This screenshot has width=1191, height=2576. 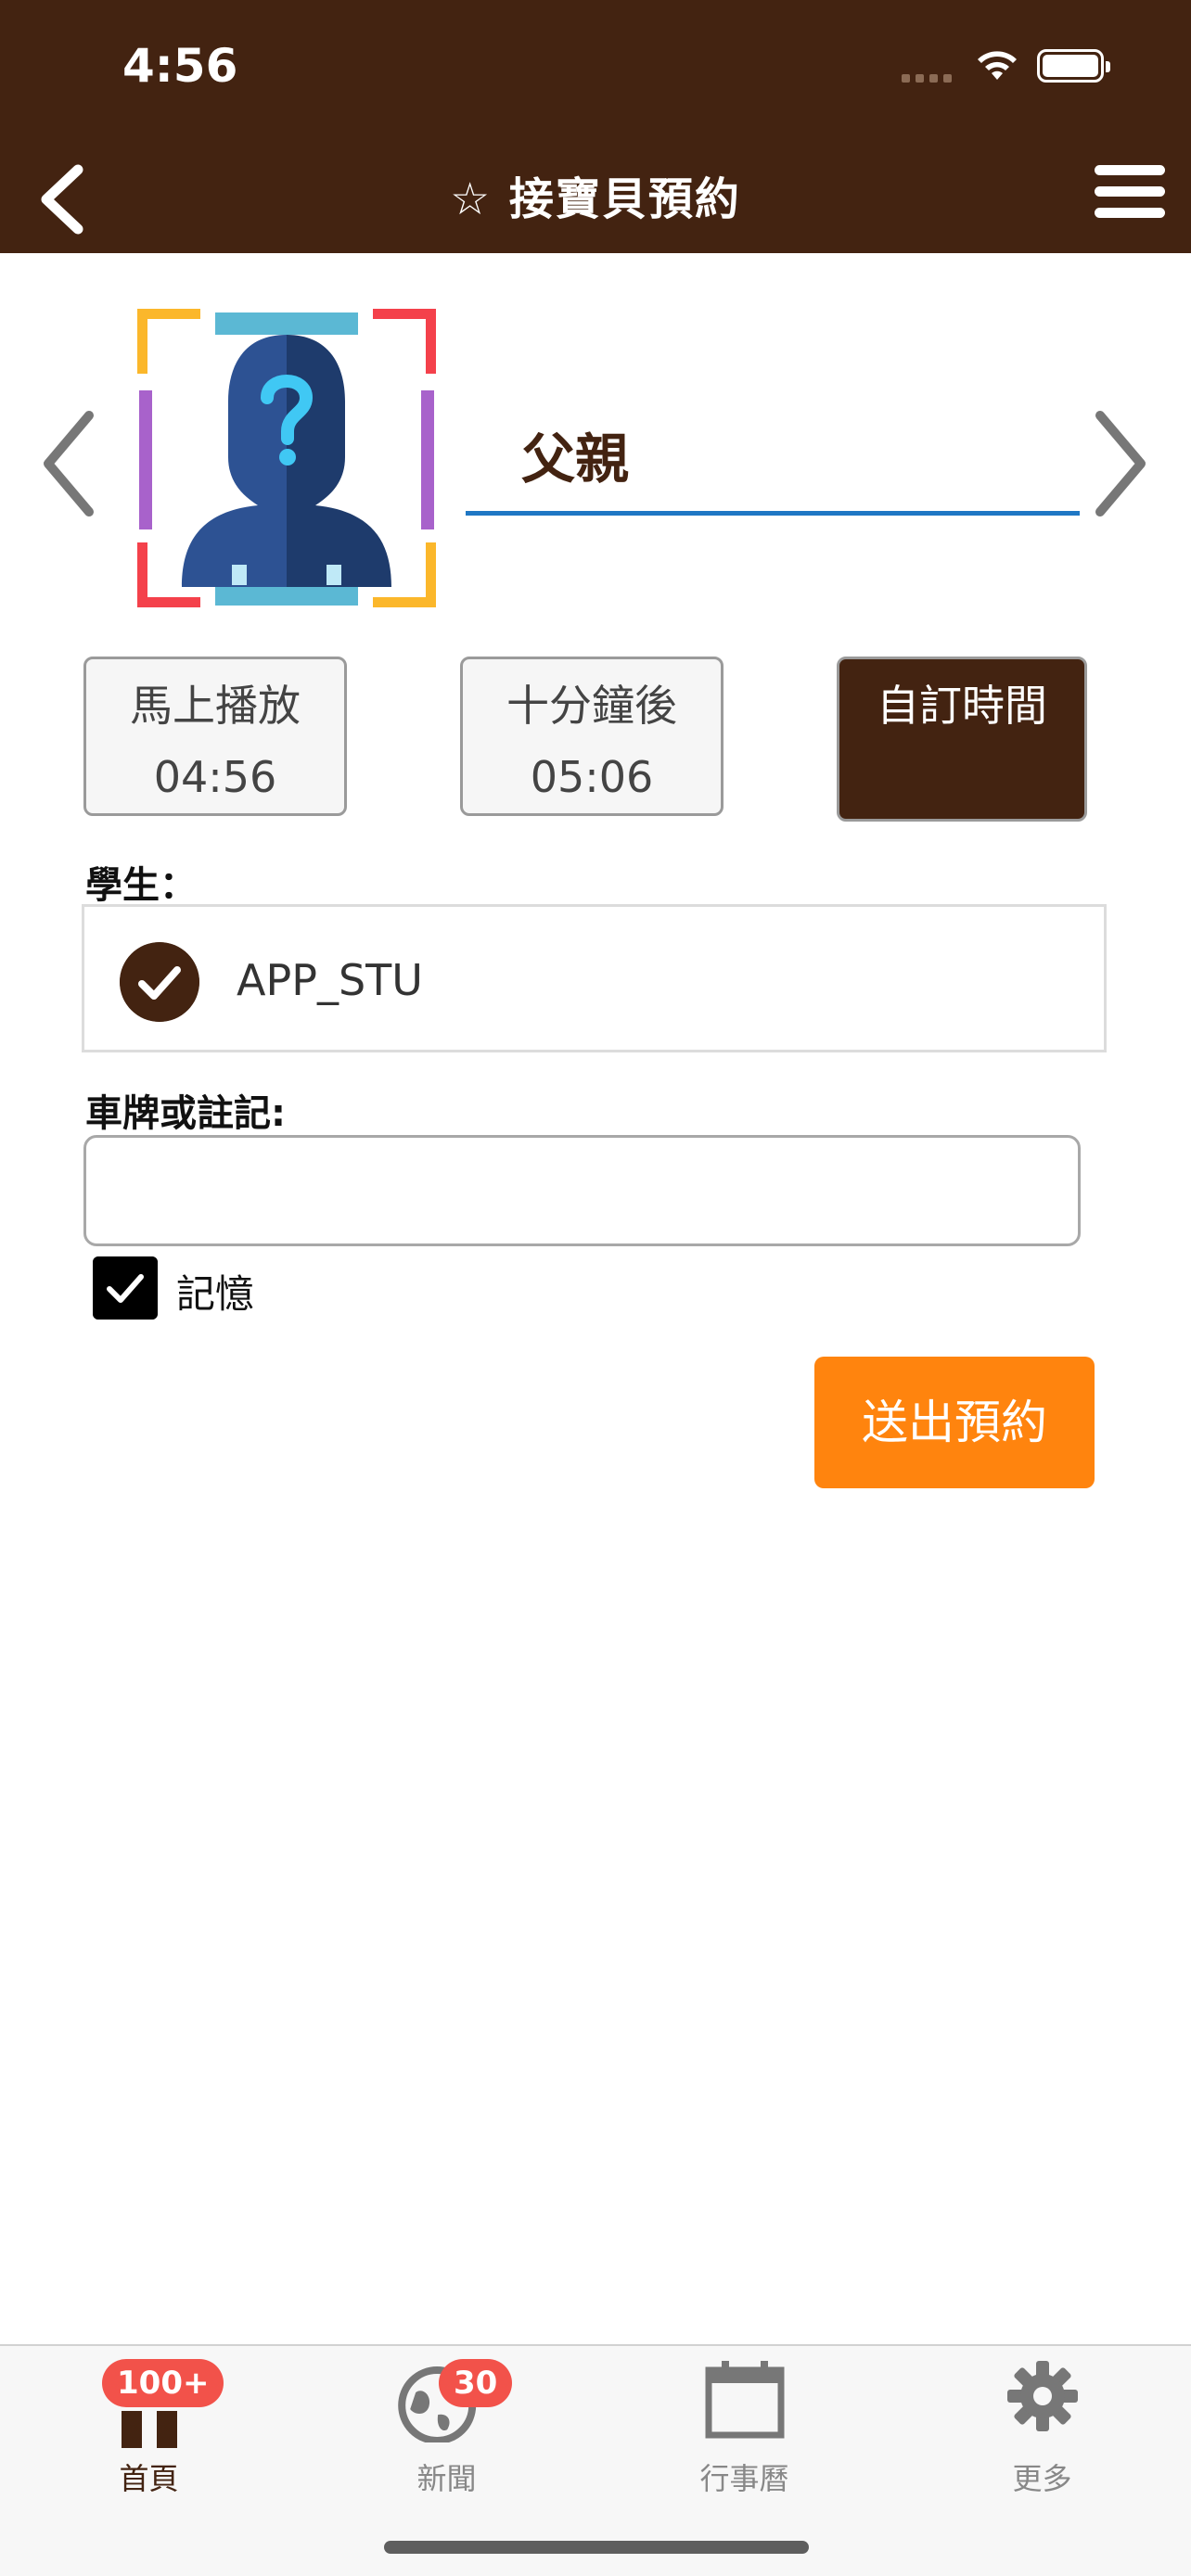 I want to click on remember-label: 記憶, so click(x=215, y=1294).